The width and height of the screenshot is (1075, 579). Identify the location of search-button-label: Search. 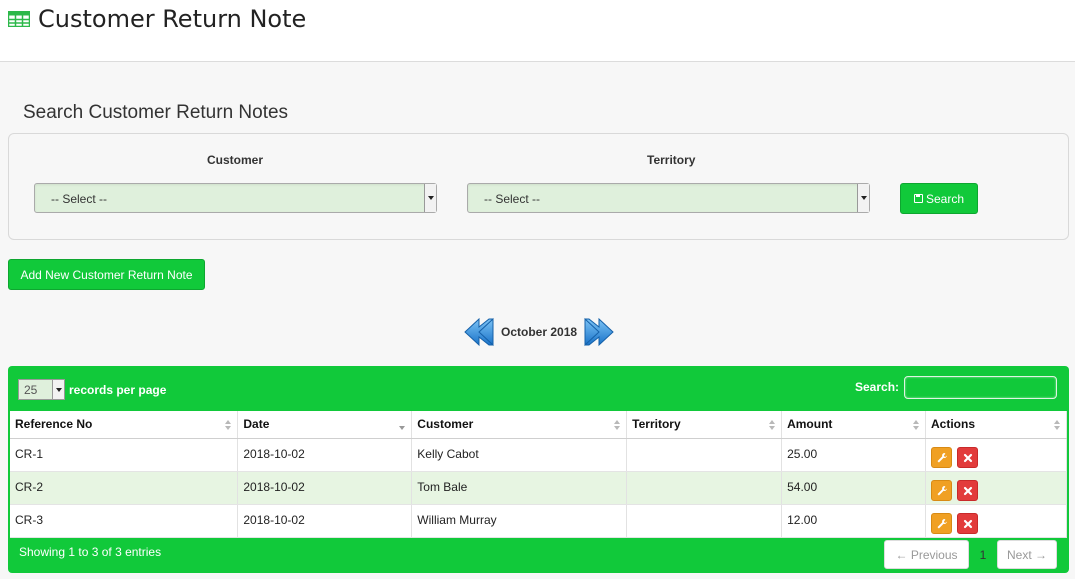
(945, 198).